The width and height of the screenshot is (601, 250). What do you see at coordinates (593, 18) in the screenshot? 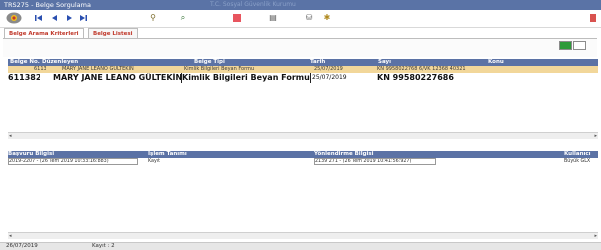
I see `close-icon` at bounding box center [593, 18].